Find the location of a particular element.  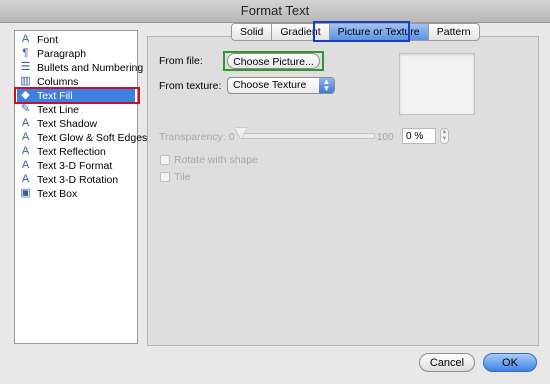

sidebar-item-bullets: ☰ Bullets and Numbering is located at coordinates (80, 68).